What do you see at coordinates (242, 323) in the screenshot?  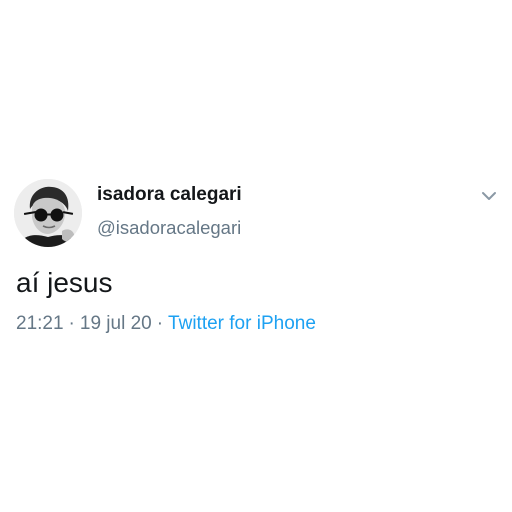 I see `tweet-source-link: Twitter for iPhone` at bounding box center [242, 323].